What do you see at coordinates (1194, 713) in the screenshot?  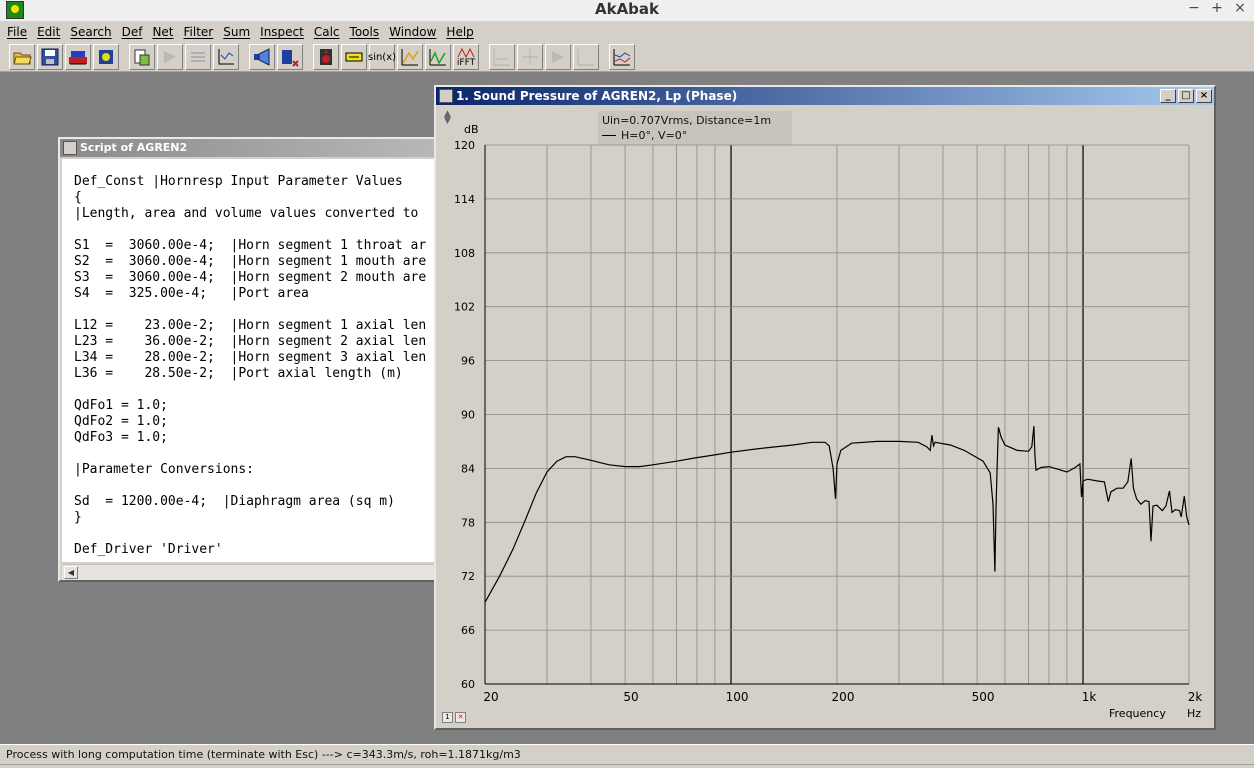 I see `x-axis-unit: Hz` at bounding box center [1194, 713].